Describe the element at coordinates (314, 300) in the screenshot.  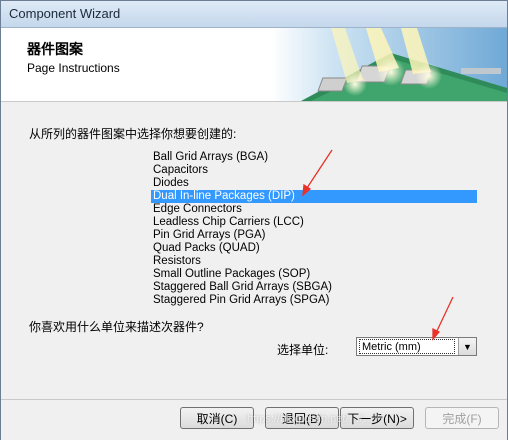
I see `pattern-list-item: Staggered Pin Grid Arrays (SPGA)` at that location.